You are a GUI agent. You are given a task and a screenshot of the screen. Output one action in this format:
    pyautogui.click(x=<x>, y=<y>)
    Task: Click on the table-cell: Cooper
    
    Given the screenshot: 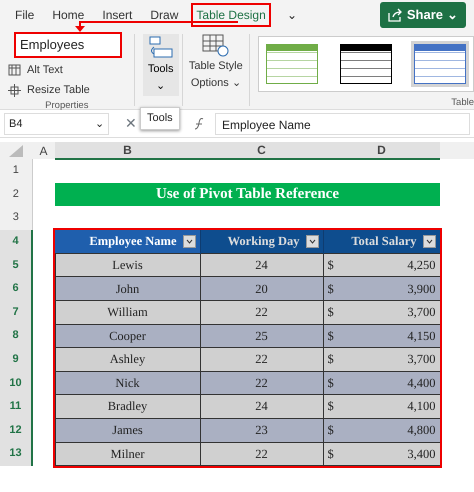 What is the action you would take?
    pyautogui.click(x=127, y=336)
    